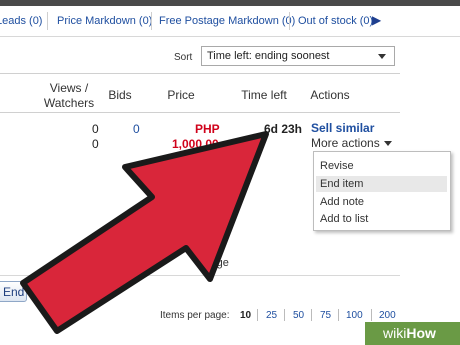 The image size is (460, 345). Describe the element at coordinates (421, 333) in the screenshot. I see `watermark-how: How` at that location.